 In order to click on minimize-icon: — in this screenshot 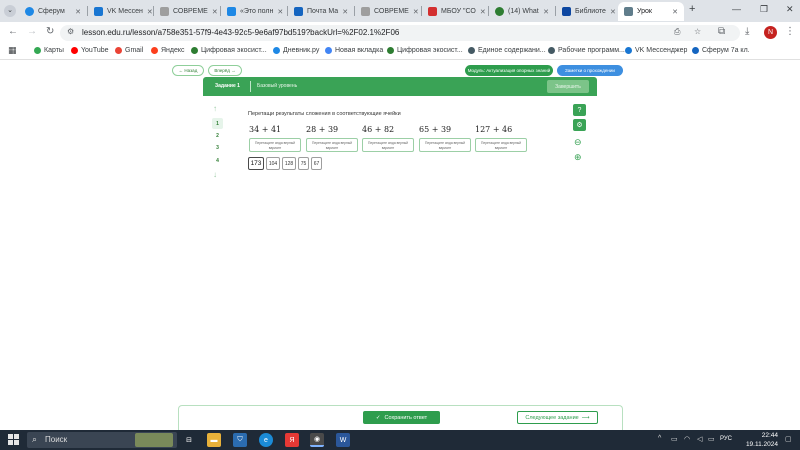, I will do `click(736, 9)`.